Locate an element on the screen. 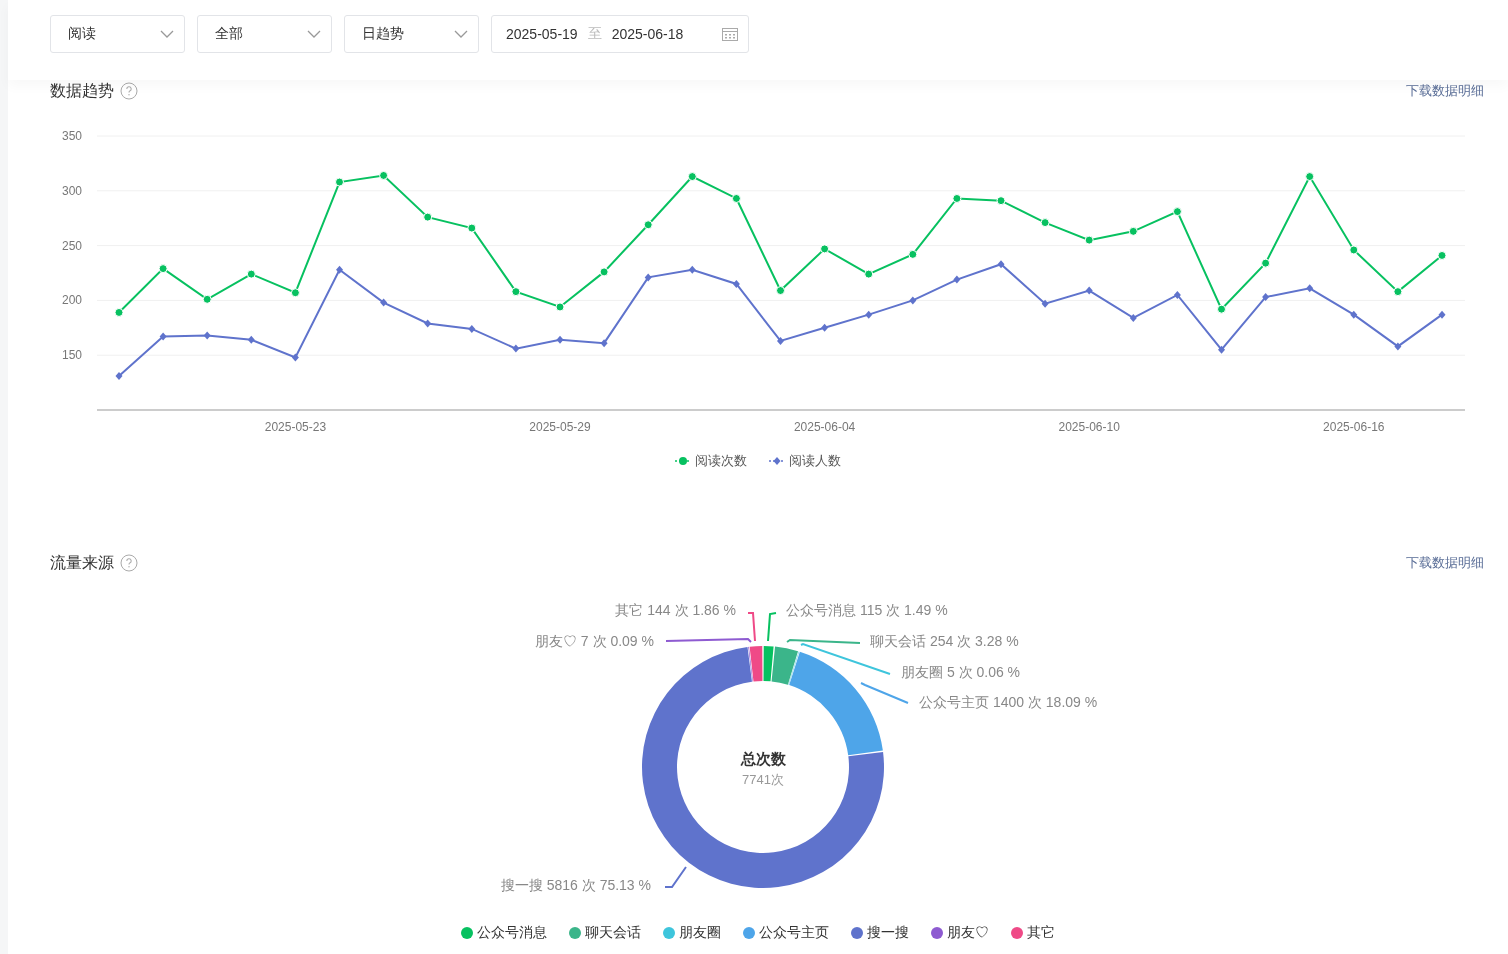 This screenshot has width=1508, height=954. legend-label: 搜一搜 is located at coordinates (888, 933).